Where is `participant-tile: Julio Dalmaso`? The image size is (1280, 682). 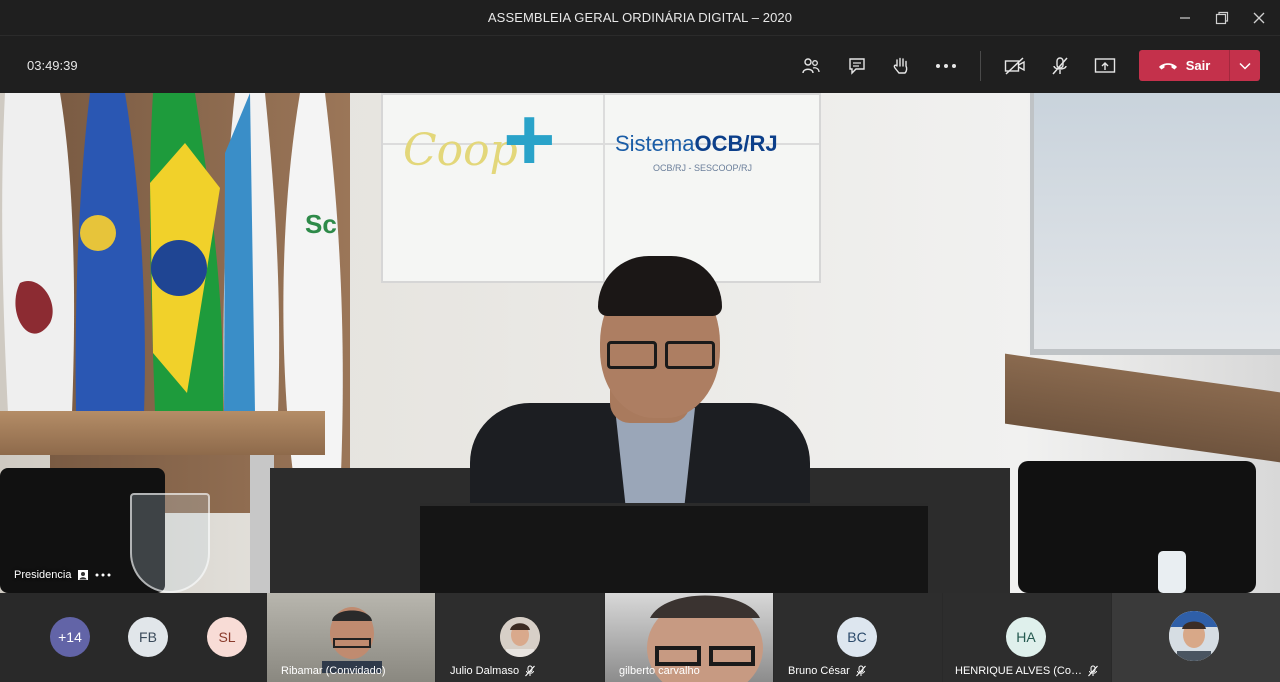 participant-tile: Julio Dalmaso is located at coordinates (520, 637).